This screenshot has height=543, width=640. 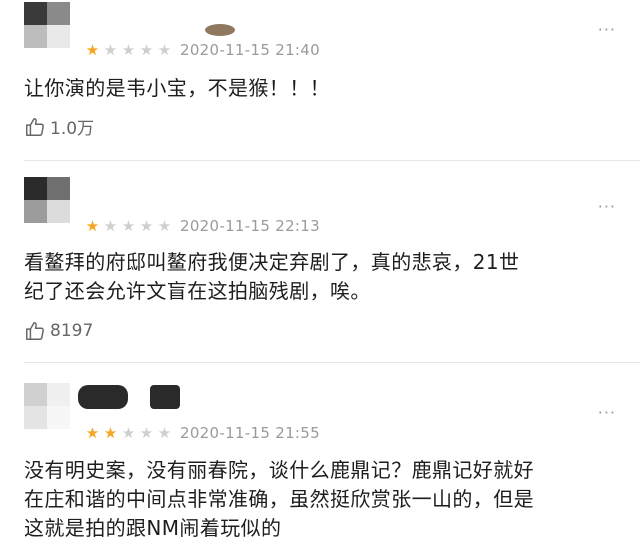 I want to click on review-text-line: 在庄和谐的中间点非常准确，虽然挺欣赏张一山的，但是, so click(x=279, y=499).